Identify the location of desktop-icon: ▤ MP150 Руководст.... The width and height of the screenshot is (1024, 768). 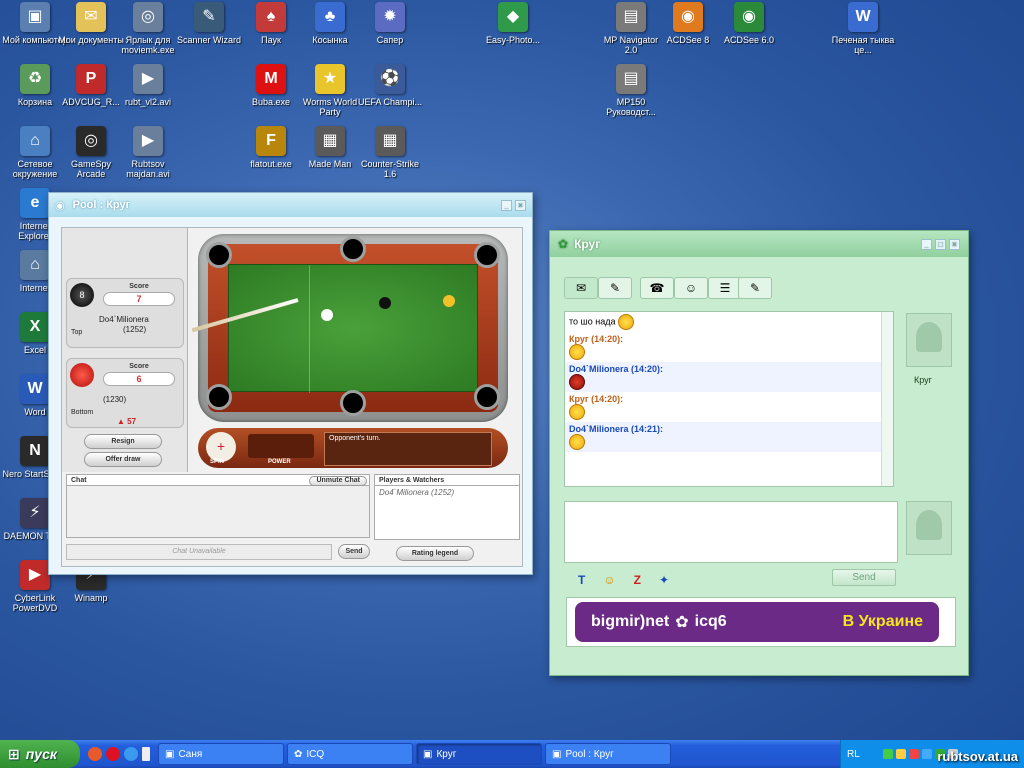
(631, 90).